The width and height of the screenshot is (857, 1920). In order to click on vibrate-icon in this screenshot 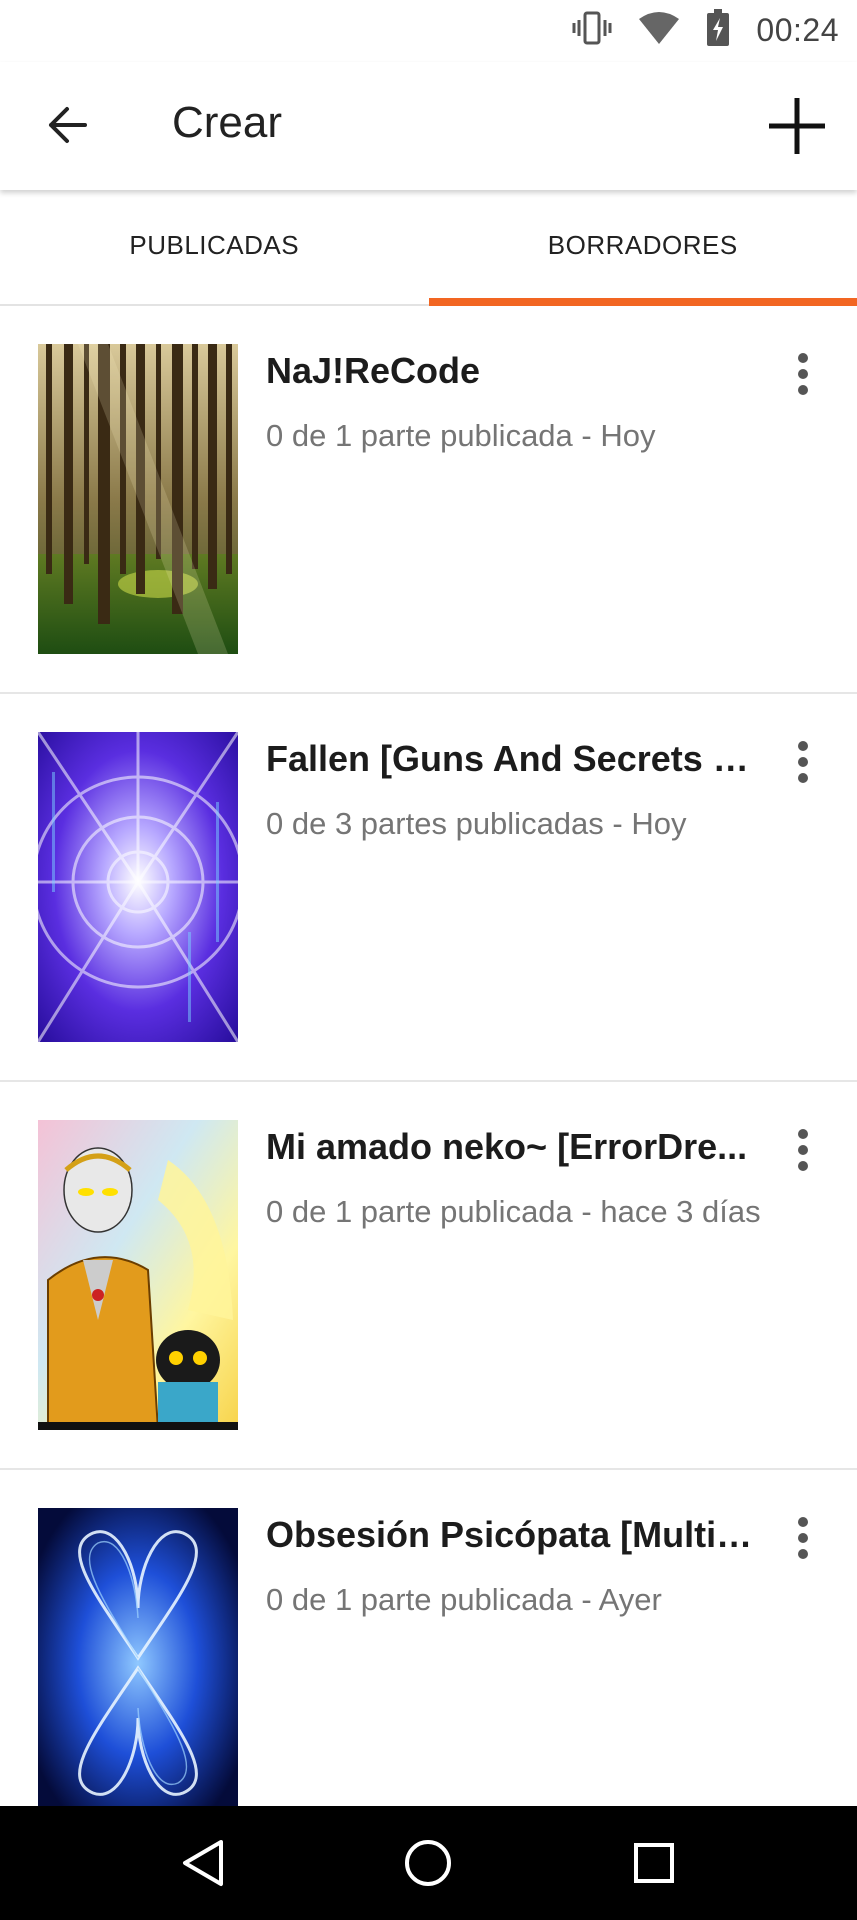, I will do `click(592, 30)`.